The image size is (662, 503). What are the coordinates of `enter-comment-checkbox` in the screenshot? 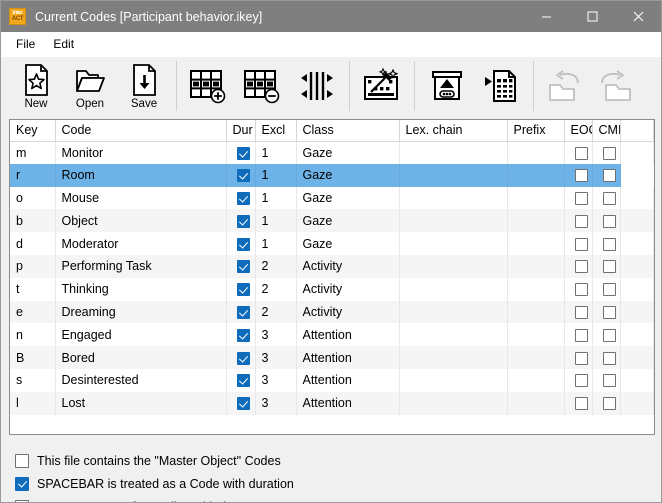 It's located at (22, 500).